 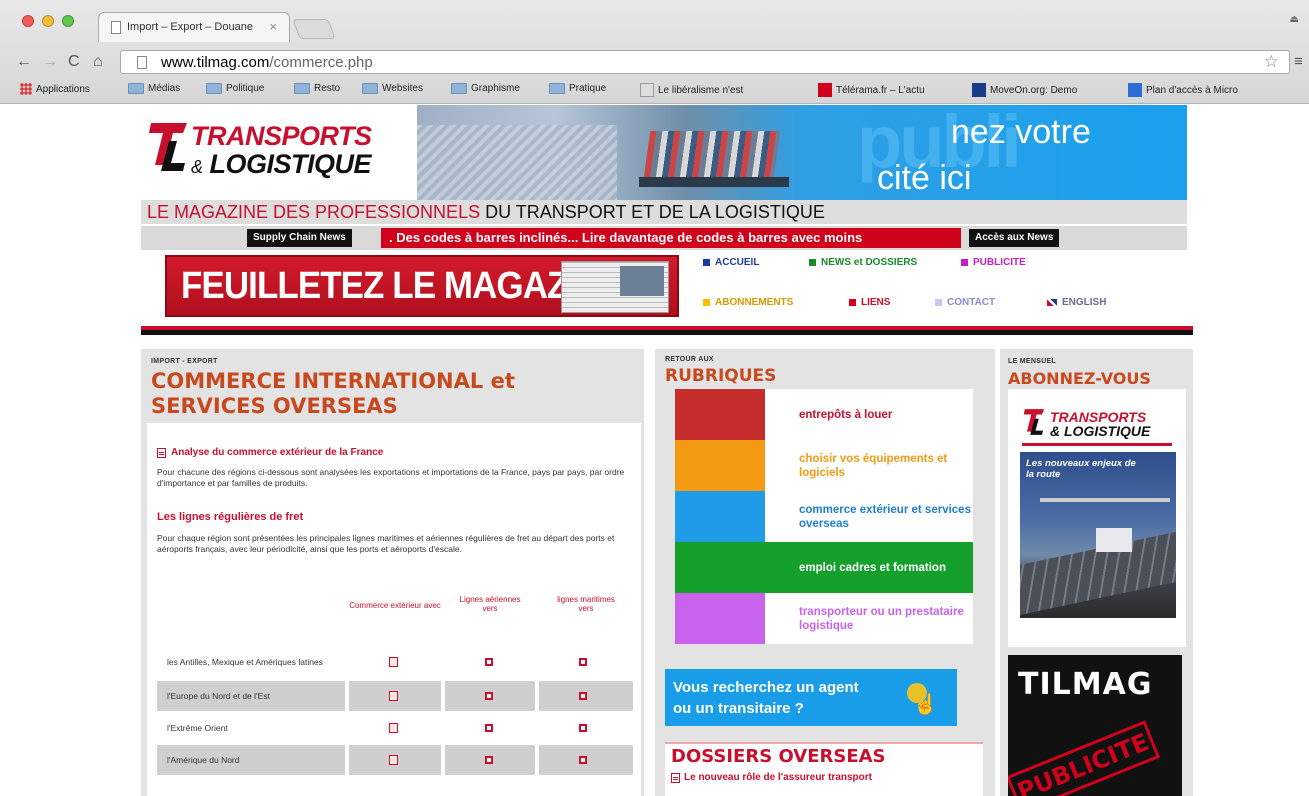 I want to click on bookmark-folder-websites: Websites, so click(x=392, y=88).